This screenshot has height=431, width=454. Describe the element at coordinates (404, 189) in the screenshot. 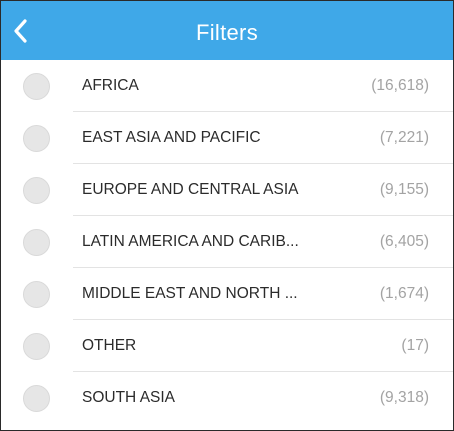

I see `filter-count: (9,155)` at that location.